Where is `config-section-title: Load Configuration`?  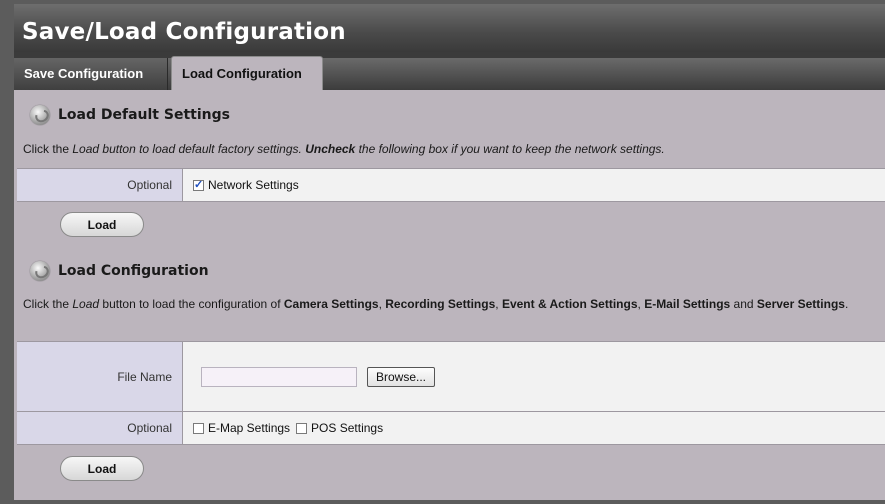
config-section-title: Load Configuration is located at coordinates (133, 271).